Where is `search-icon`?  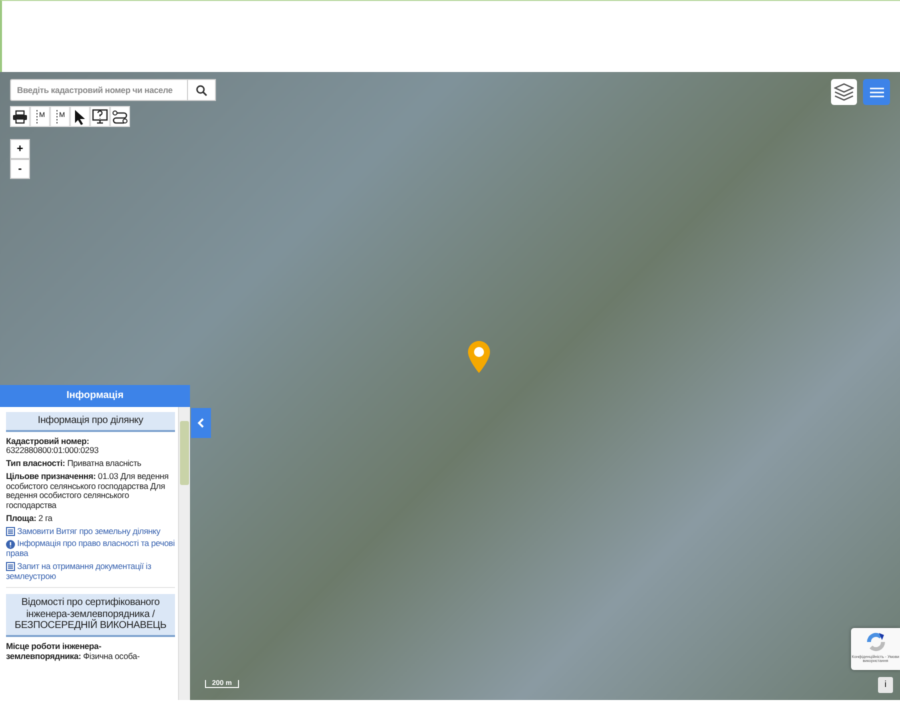 search-icon is located at coordinates (201, 90).